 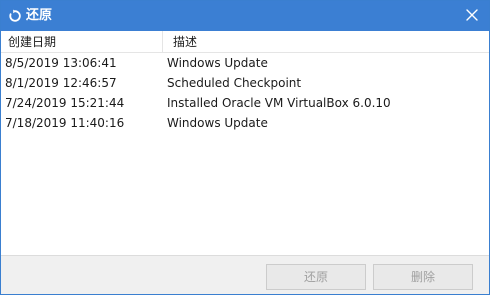 What do you see at coordinates (15, 16) in the screenshot?
I see `restore-icon` at bounding box center [15, 16].